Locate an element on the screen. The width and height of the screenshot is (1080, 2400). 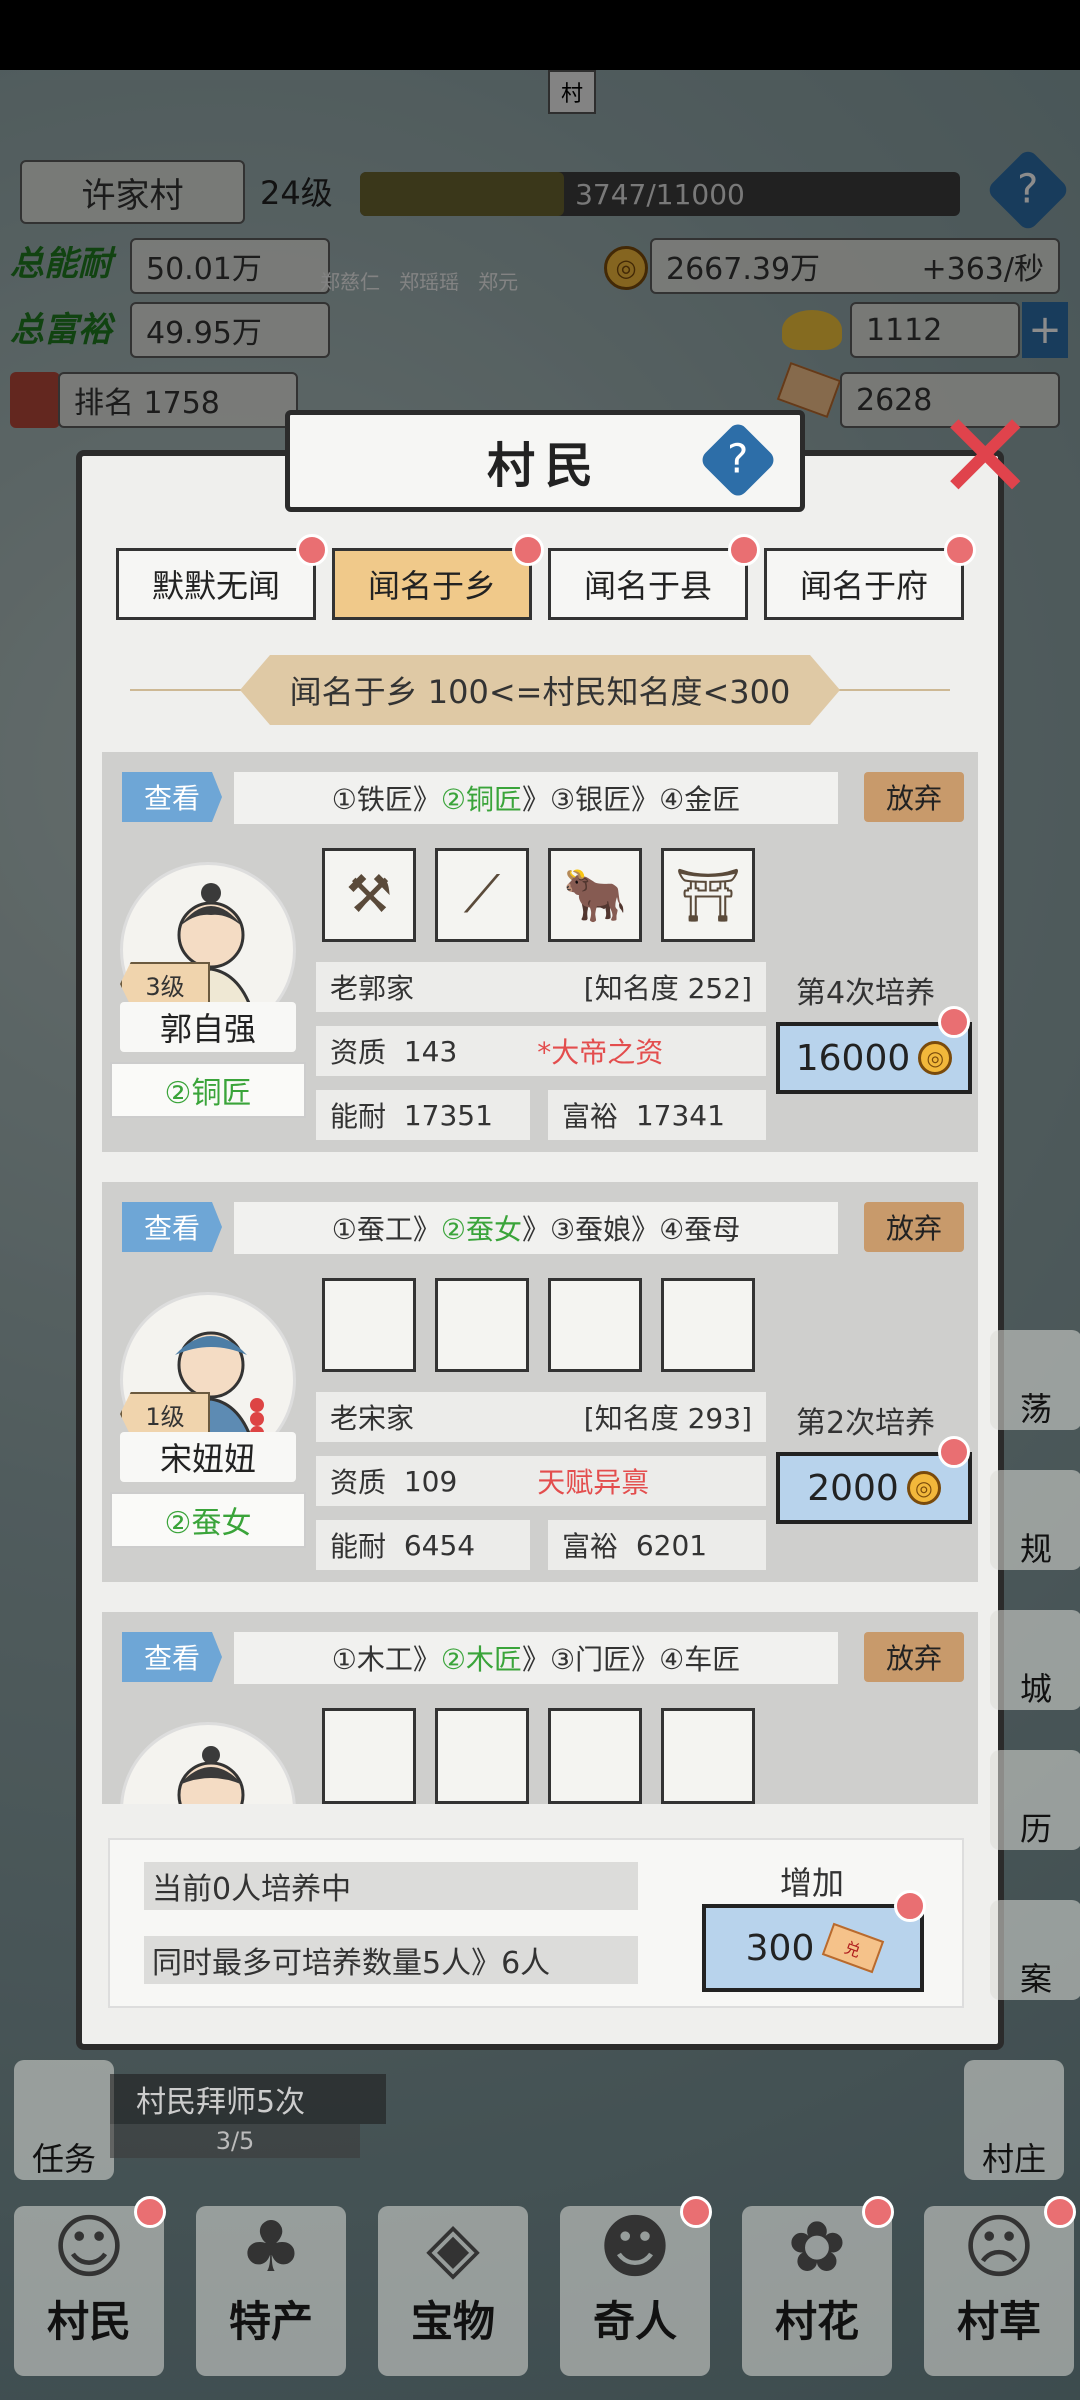
chisel-icon: ⟋ is located at coordinates (482, 894).